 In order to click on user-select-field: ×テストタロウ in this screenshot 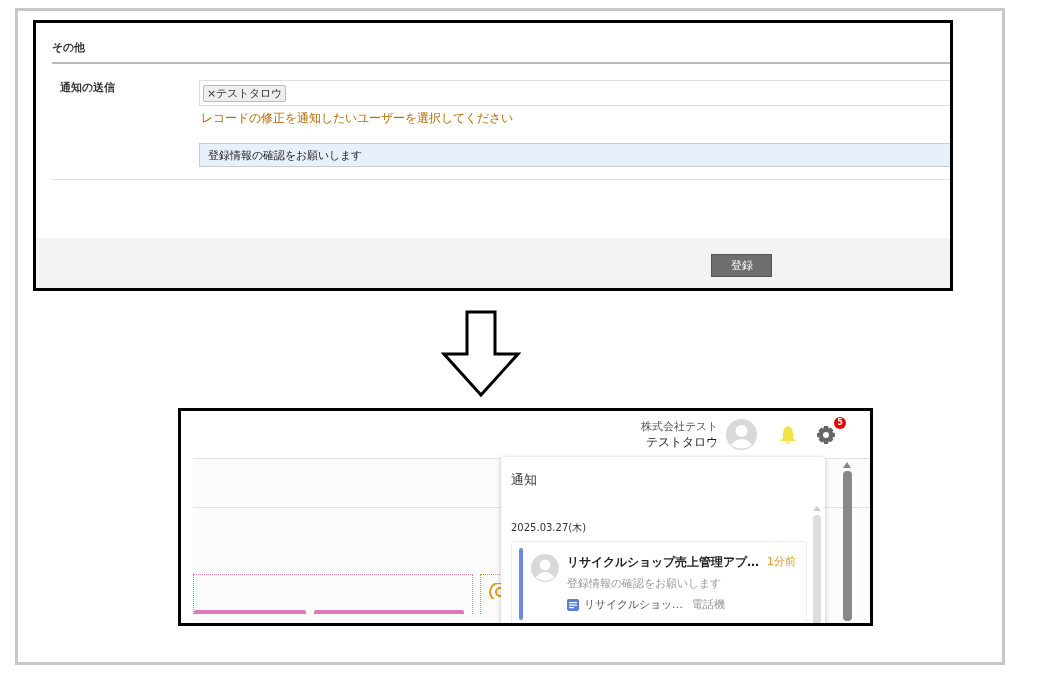, I will do `click(574, 93)`.